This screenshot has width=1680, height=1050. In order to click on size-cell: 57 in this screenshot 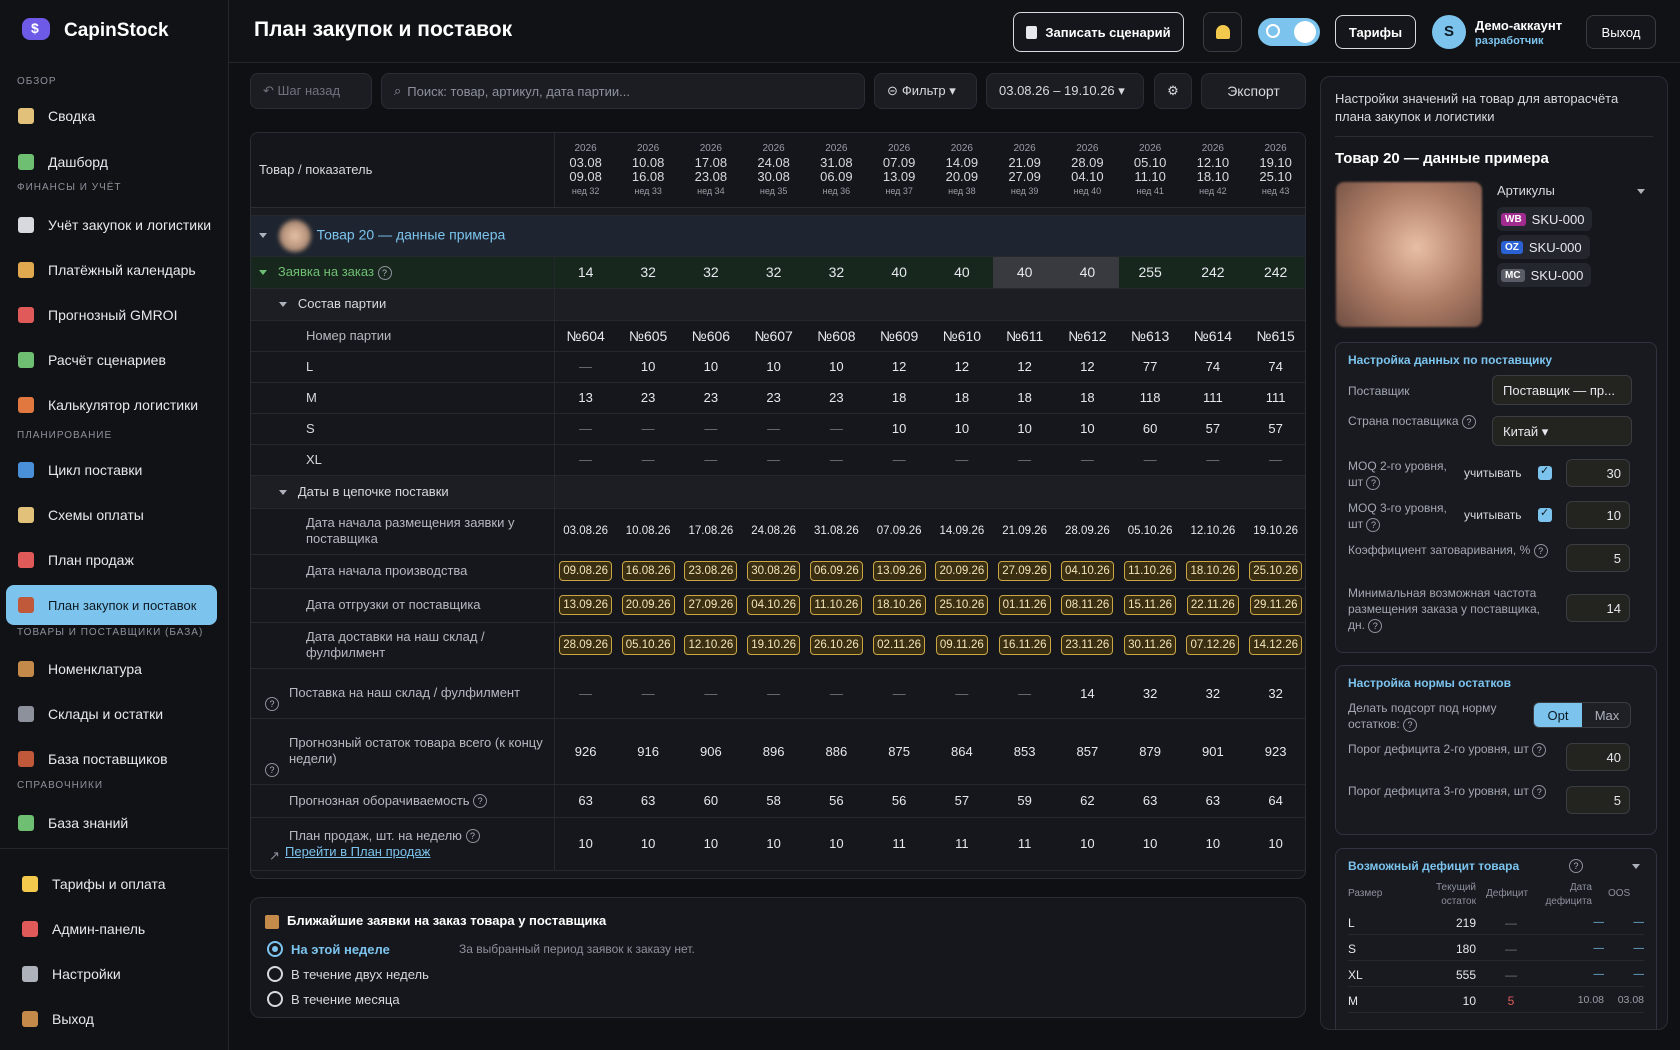, I will do `click(1274, 429)`.